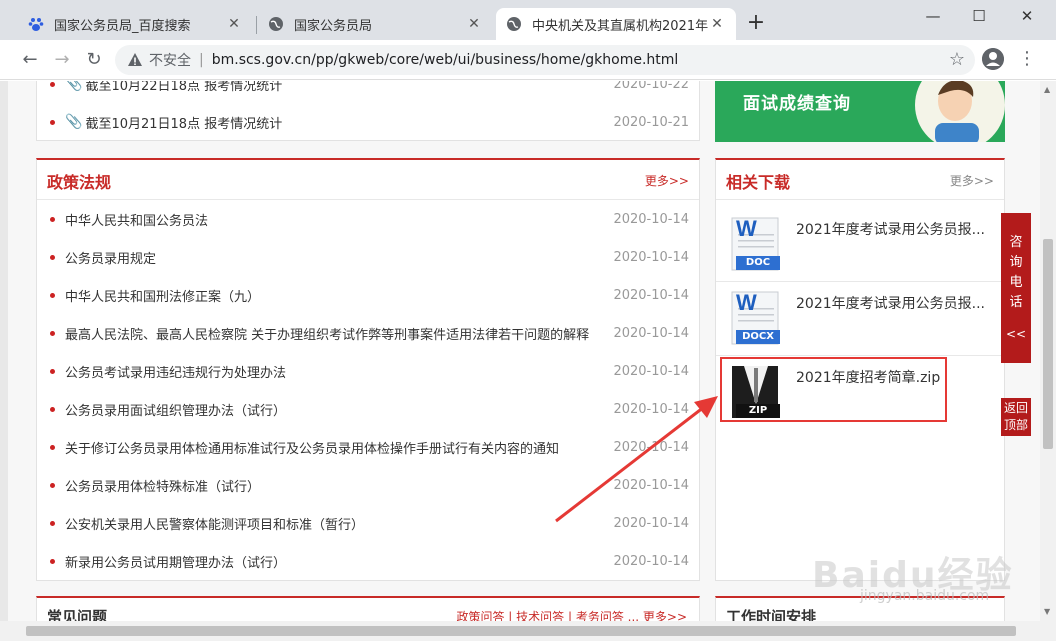 This screenshot has height=641, width=1056. What do you see at coordinates (833, 389) in the screenshot?
I see `highlight-annotation-box` at bounding box center [833, 389].